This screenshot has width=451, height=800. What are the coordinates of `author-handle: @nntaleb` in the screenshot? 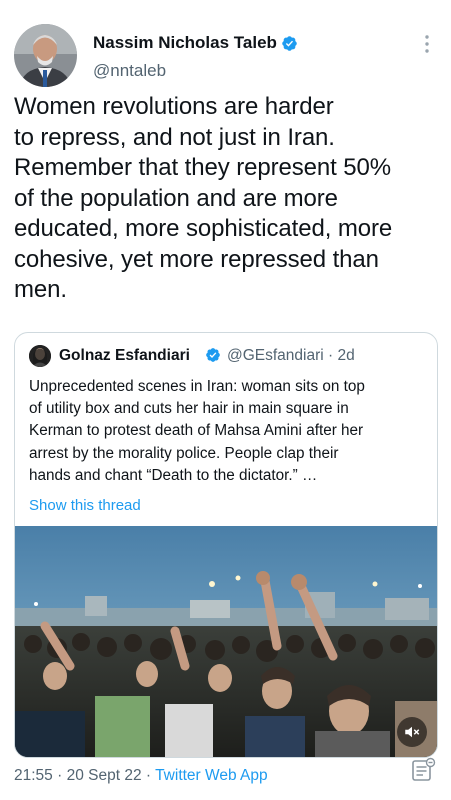 It's located at (129, 71).